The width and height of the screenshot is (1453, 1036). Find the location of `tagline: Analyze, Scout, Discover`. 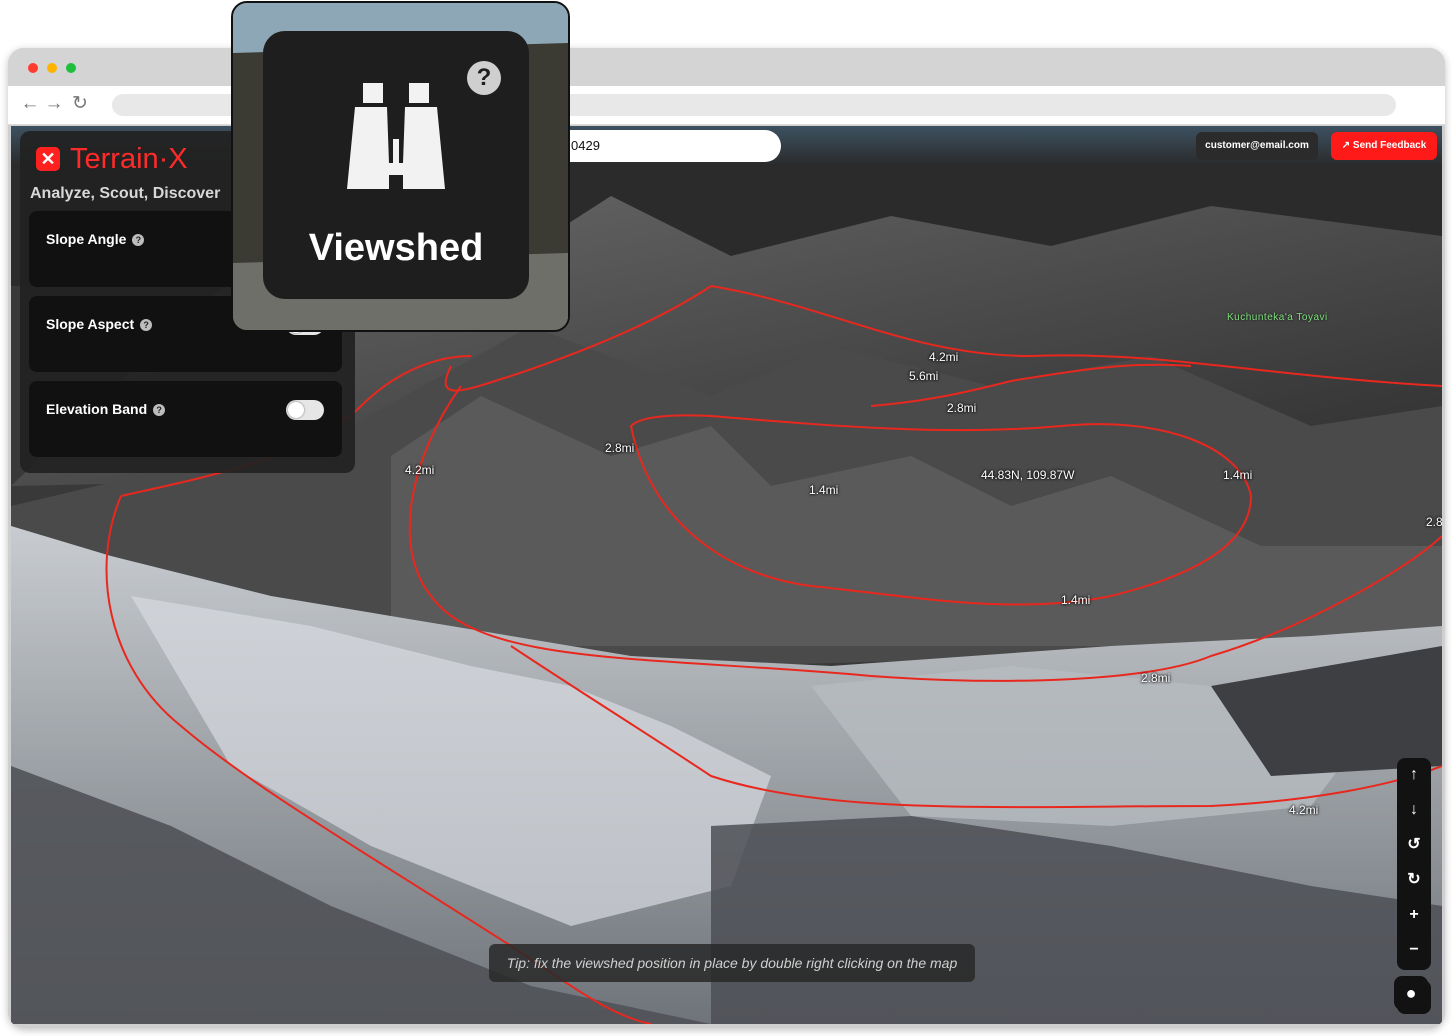

tagline: Analyze, Scout, Discover is located at coordinates (125, 193).